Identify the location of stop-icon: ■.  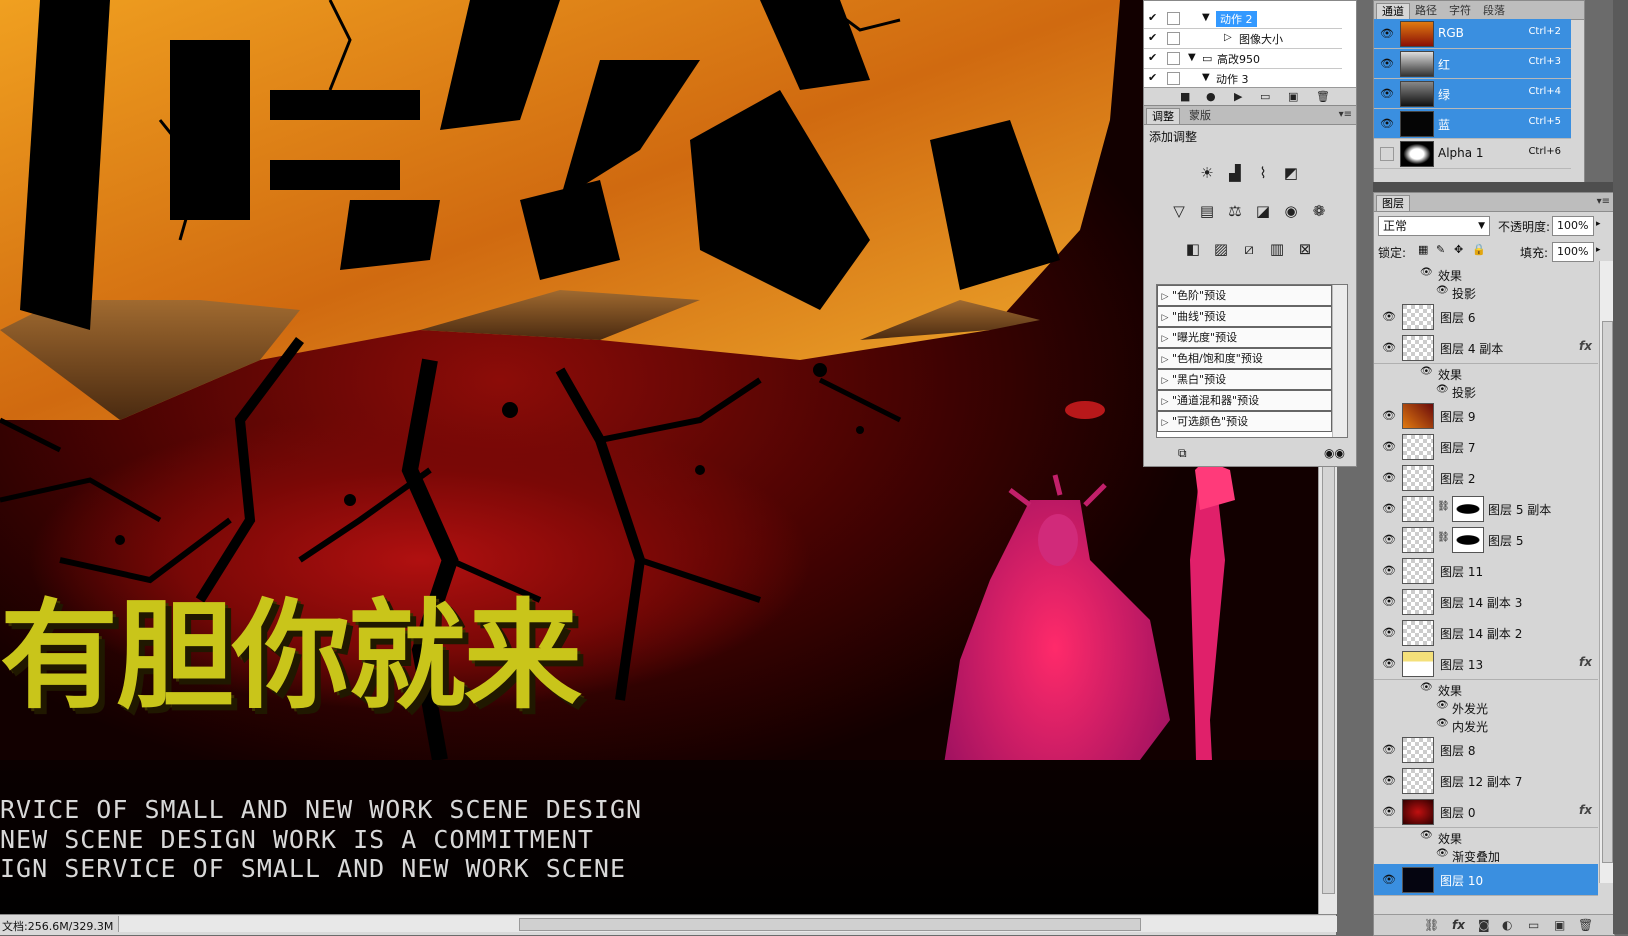
(1185, 96).